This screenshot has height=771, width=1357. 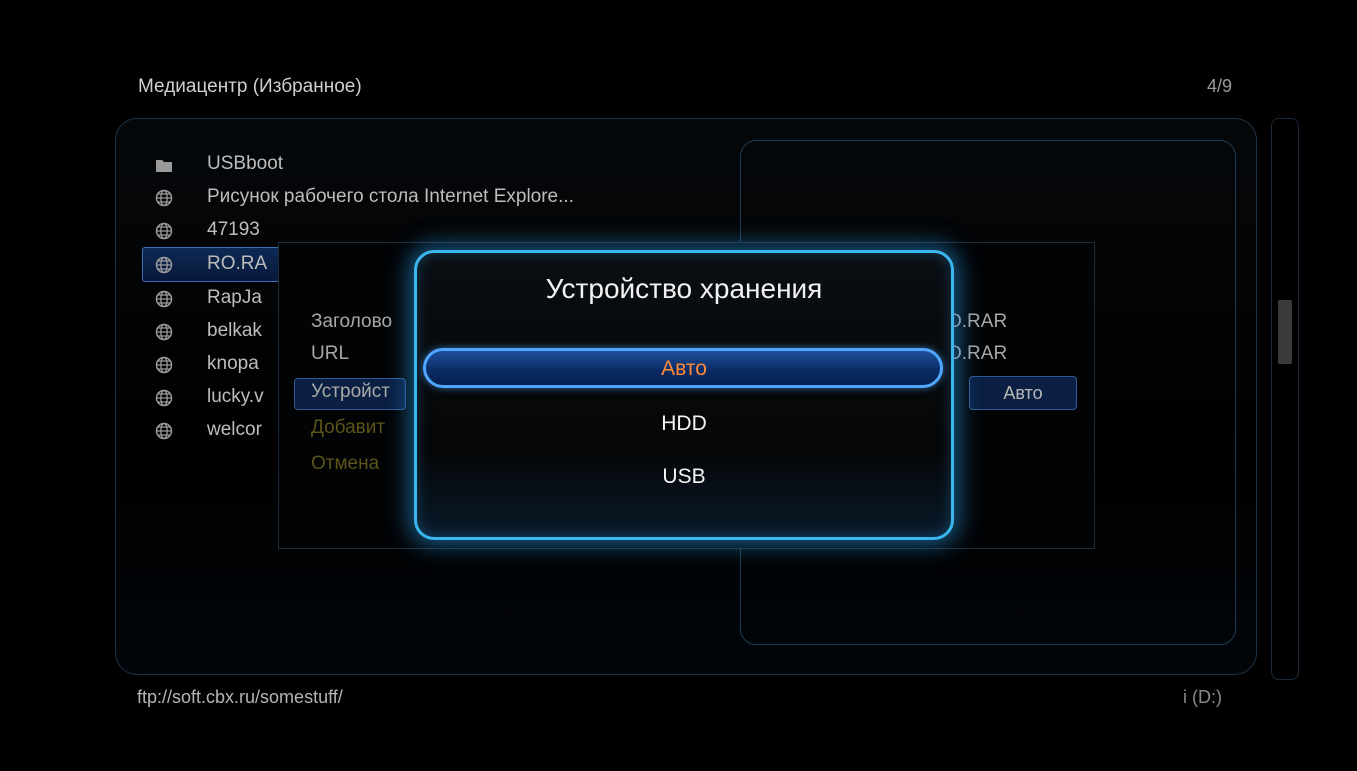 I want to click on list-item: USBboot, so click(x=443, y=164).